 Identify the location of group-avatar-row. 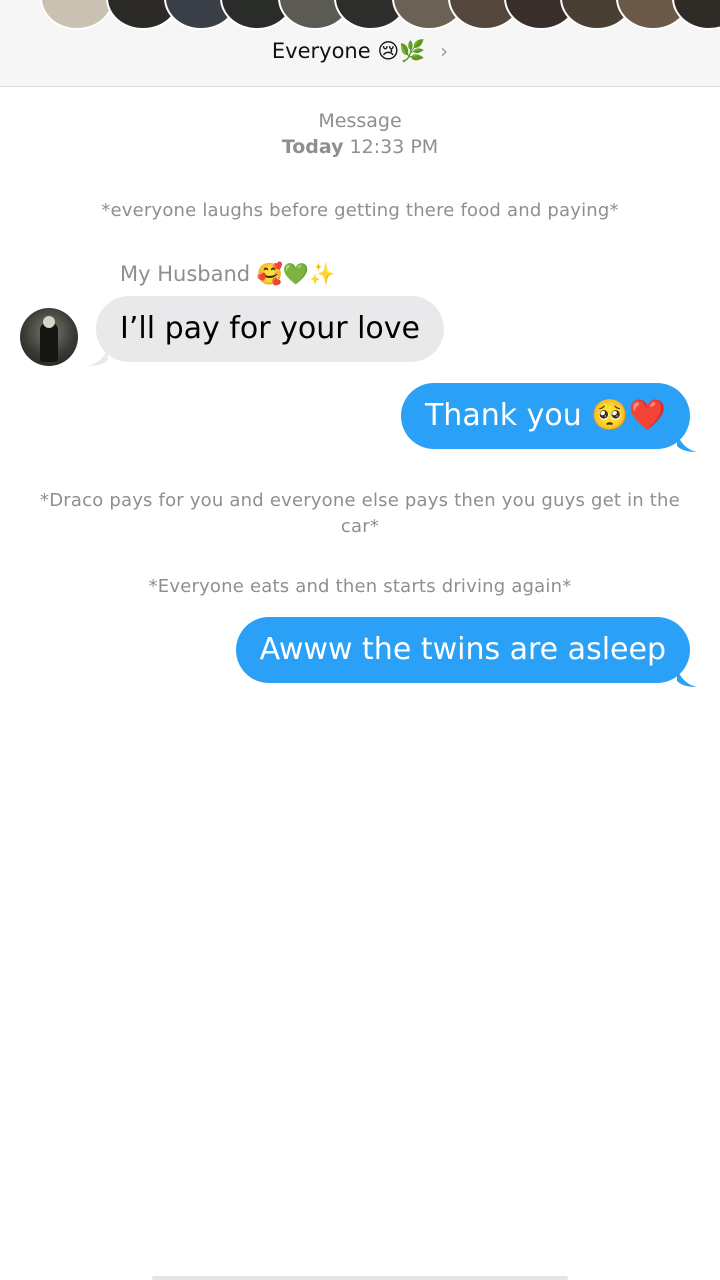
(360, 15).